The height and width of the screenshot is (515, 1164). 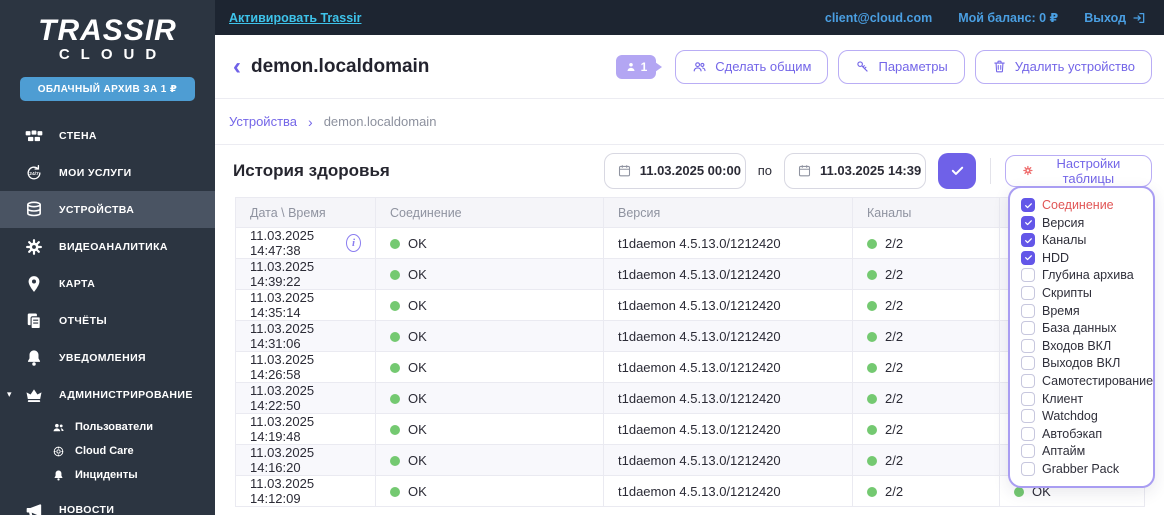 What do you see at coordinates (674, 170) in the screenshot?
I see `date-from-input: 11.03.2025 00:00` at bounding box center [674, 170].